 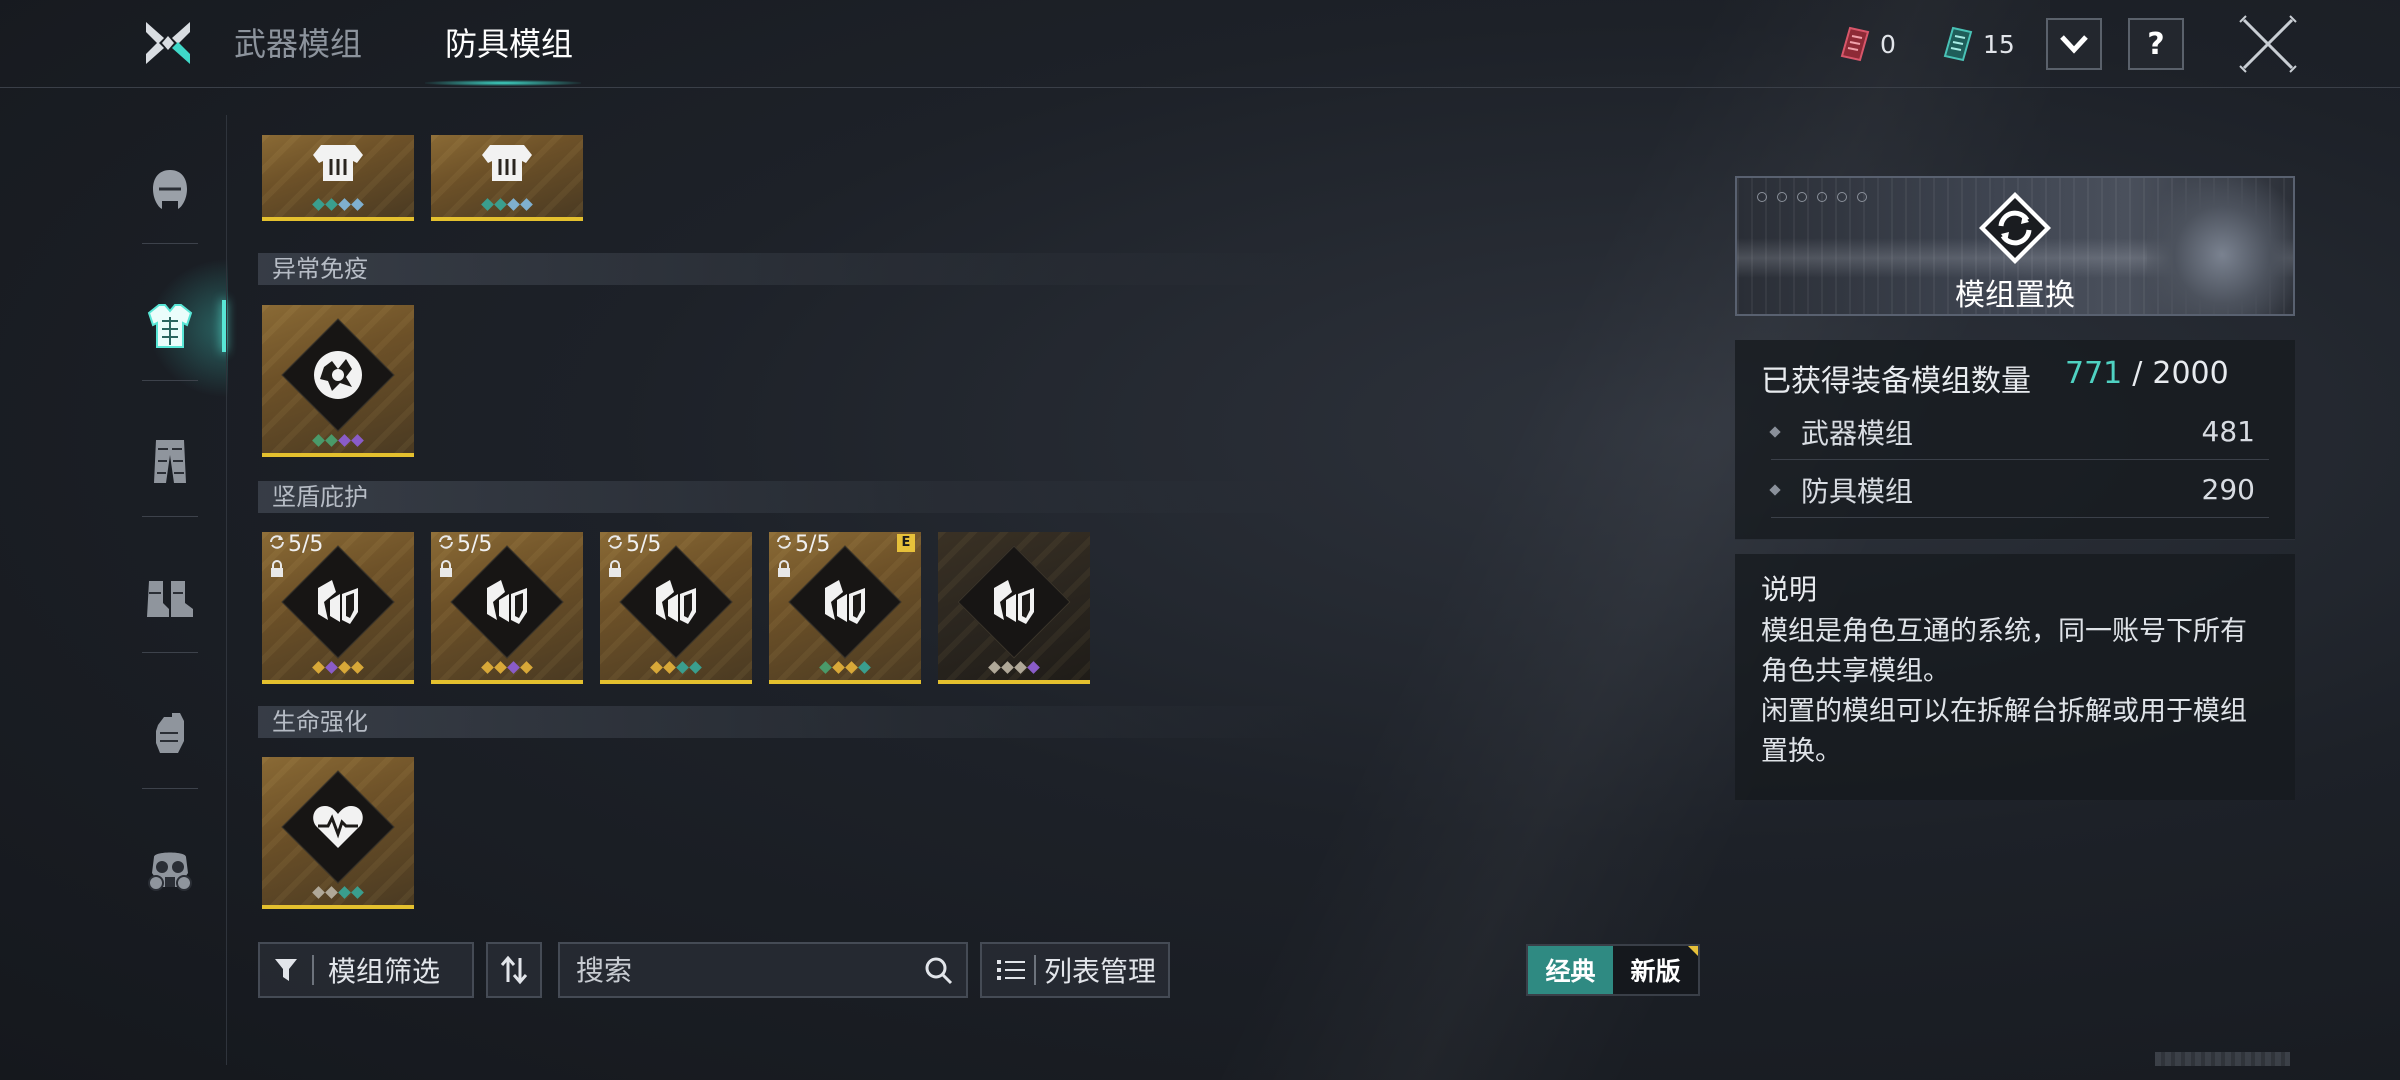 What do you see at coordinates (170, 598) in the screenshot?
I see `sidebar-item-boots` at bounding box center [170, 598].